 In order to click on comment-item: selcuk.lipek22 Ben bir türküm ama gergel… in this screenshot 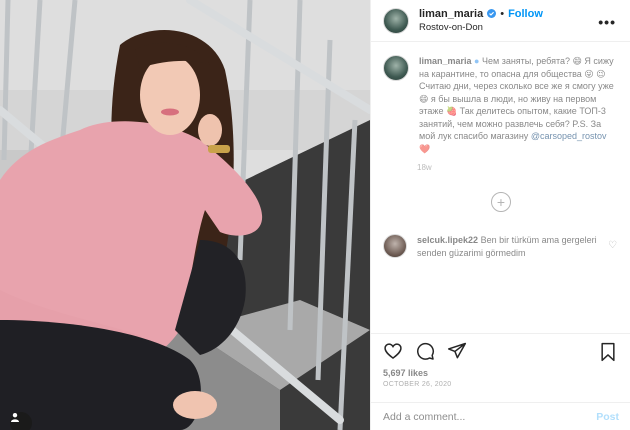, I will do `click(500, 246)`.